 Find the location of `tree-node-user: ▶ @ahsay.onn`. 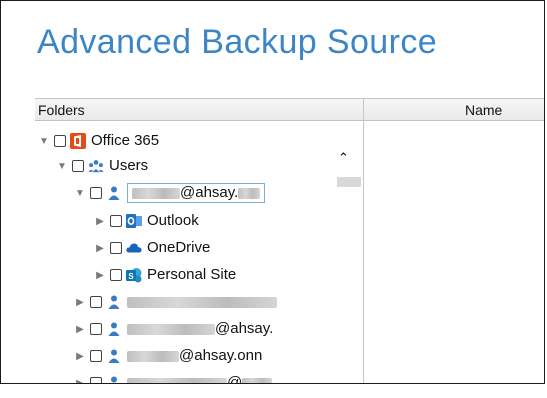

tree-node-user: ▶ @ahsay.onn is located at coordinates (167, 356).